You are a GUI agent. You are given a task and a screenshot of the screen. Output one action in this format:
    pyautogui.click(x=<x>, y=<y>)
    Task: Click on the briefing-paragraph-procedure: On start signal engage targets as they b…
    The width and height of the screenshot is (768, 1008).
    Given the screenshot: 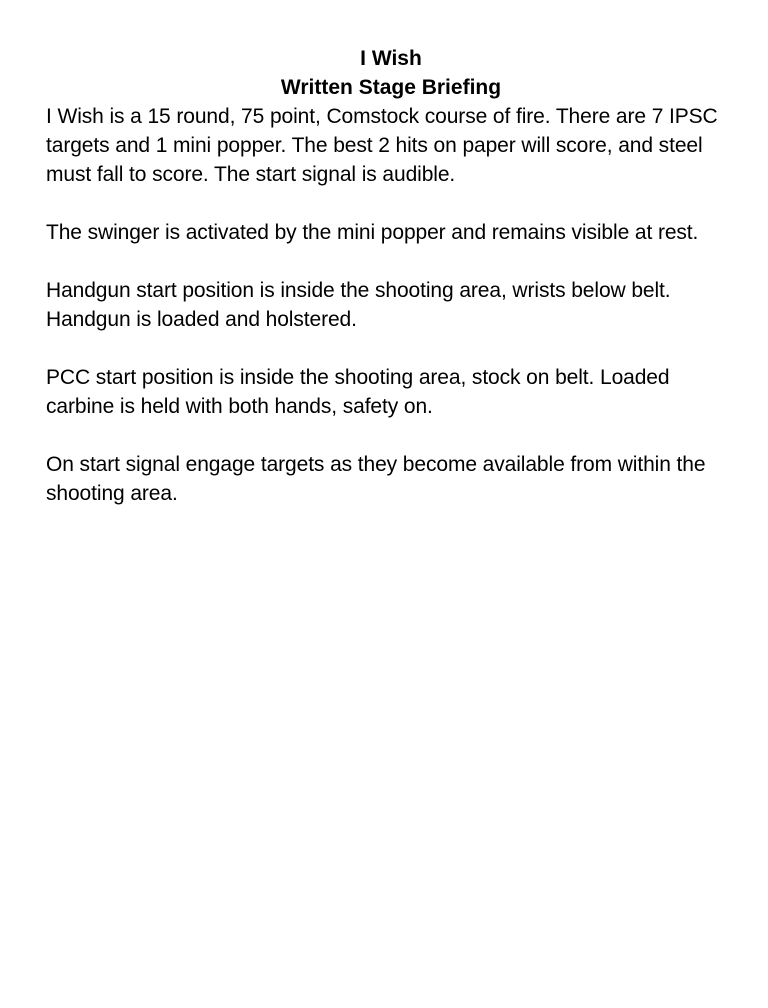 What is the action you would take?
    pyautogui.click(x=376, y=479)
    